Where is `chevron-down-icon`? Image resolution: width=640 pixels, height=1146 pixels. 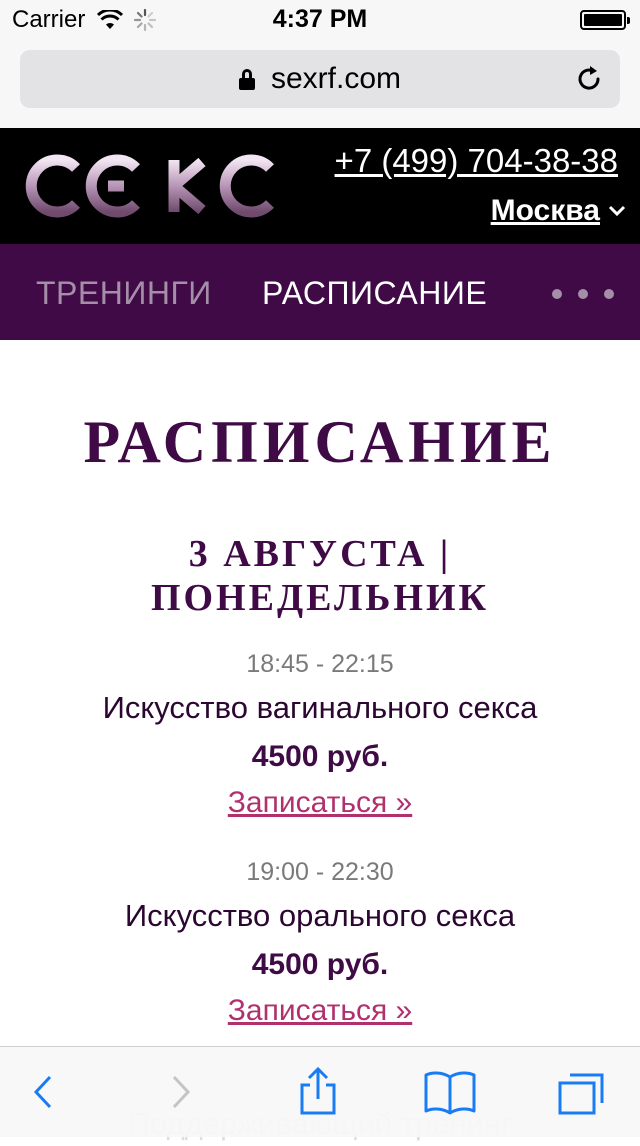 chevron-down-icon is located at coordinates (617, 211).